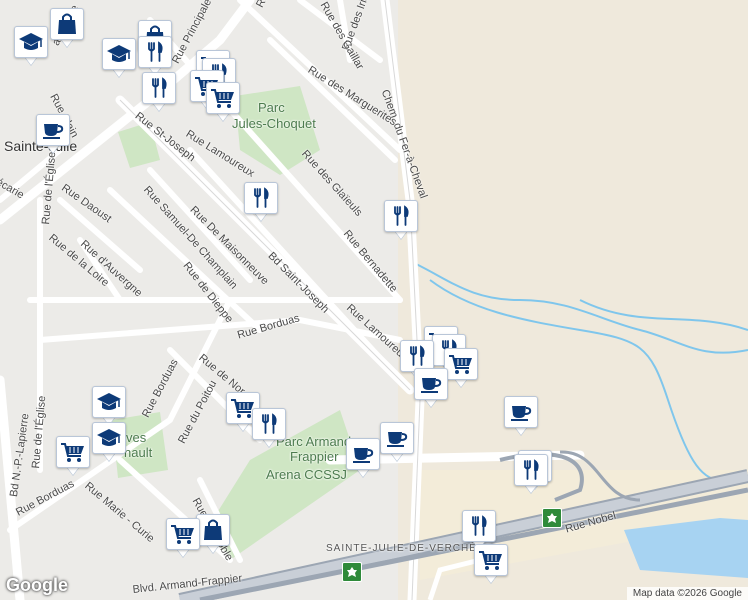  I want to click on place-label: Arena CCSSJ, so click(306, 474).